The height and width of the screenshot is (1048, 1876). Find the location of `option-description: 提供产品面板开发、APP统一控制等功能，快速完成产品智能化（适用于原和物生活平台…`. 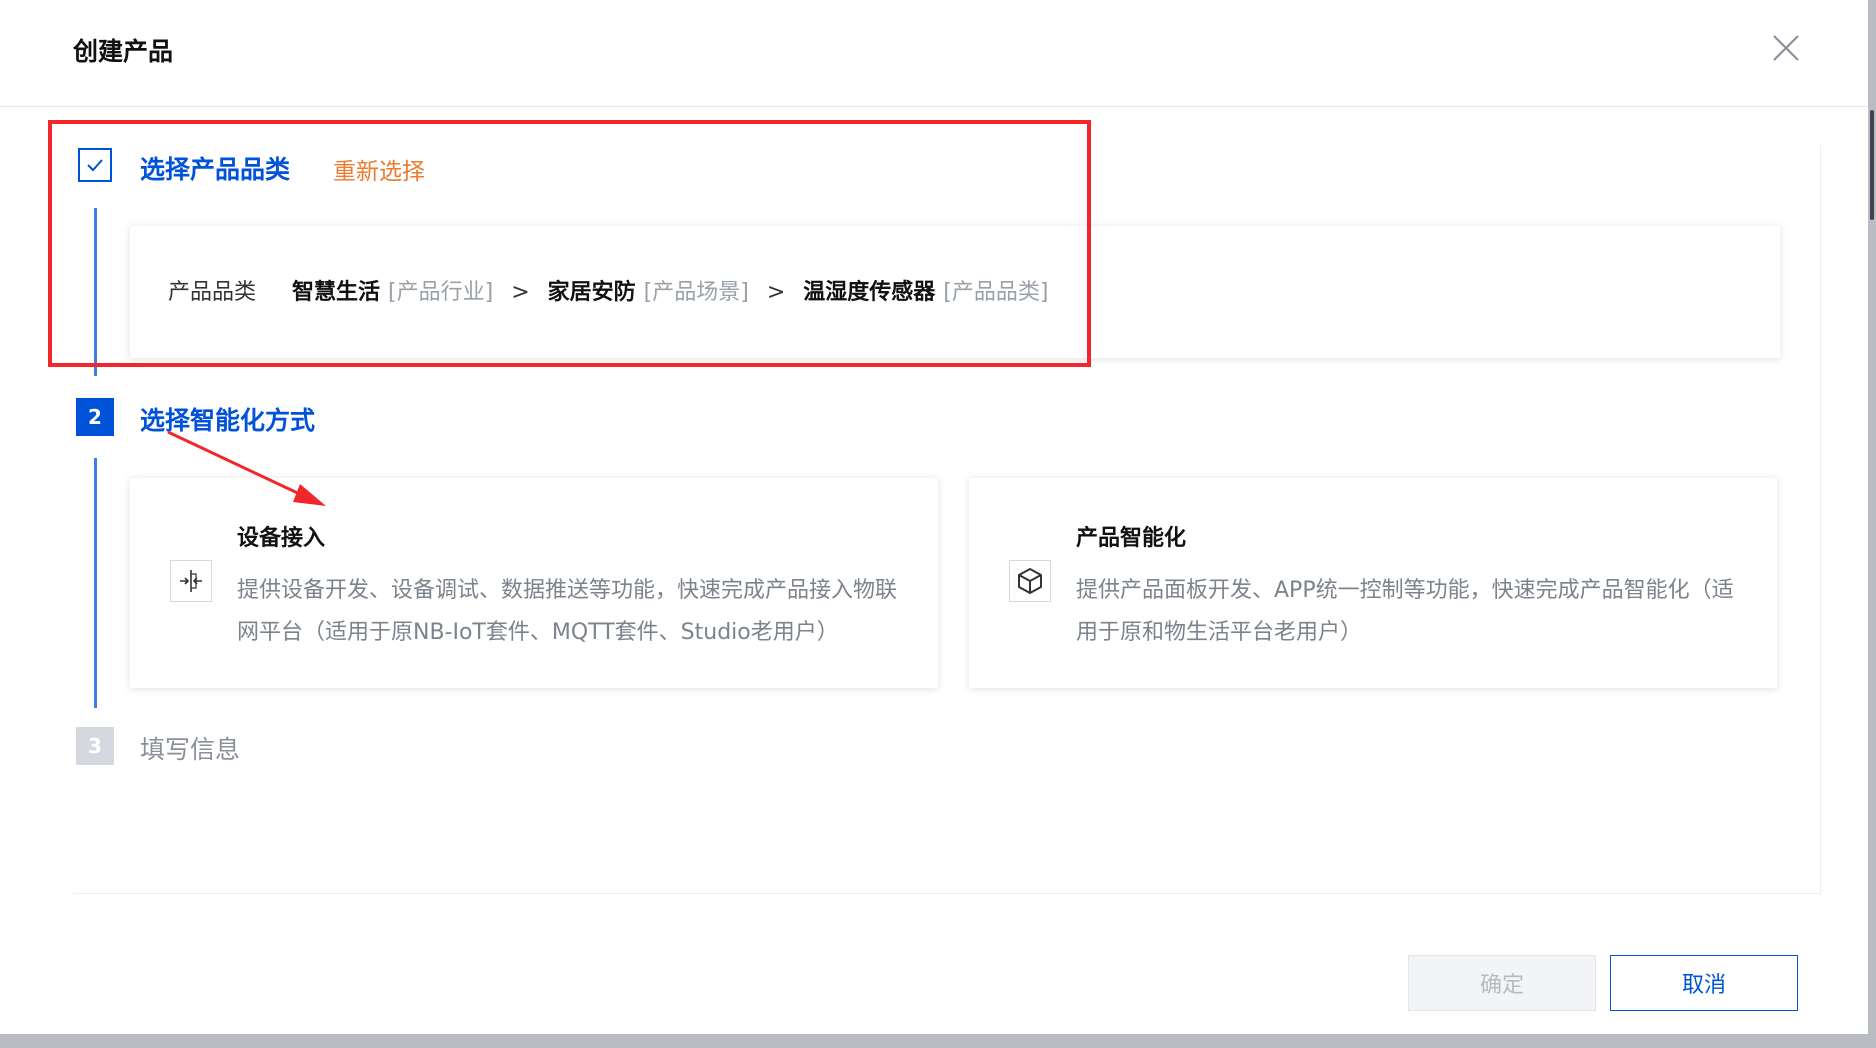

option-description: 提供产品面板开发、APP统一控制等功能，快速完成产品智能化（适用于原和物生活平台… is located at coordinates (1405, 611).